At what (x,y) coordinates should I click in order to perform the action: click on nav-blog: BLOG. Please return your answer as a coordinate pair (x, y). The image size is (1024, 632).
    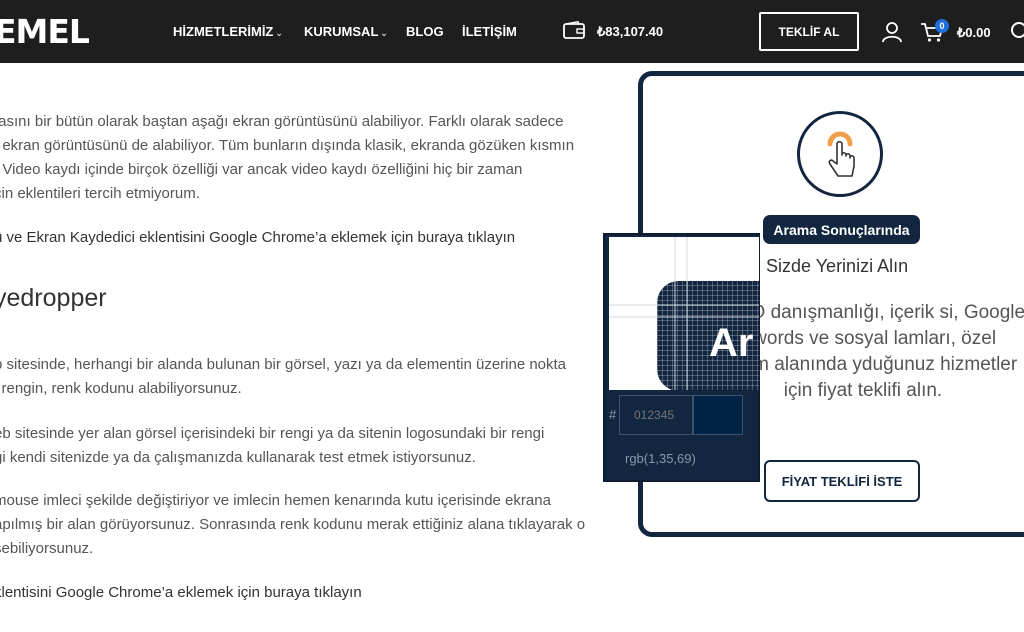
    Looking at the image, I should click on (425, 31).